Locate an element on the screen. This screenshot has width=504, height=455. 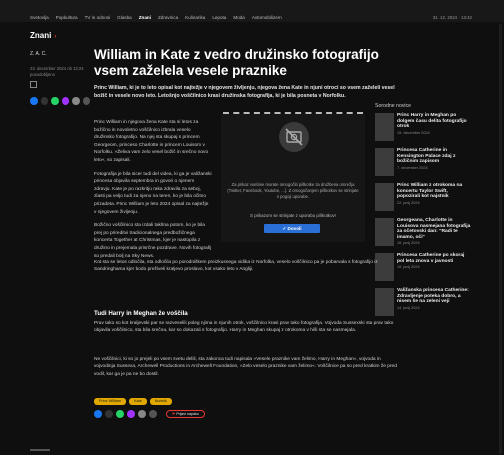
nav-item: Avtomobilizem is located at coordinates (267, 17).